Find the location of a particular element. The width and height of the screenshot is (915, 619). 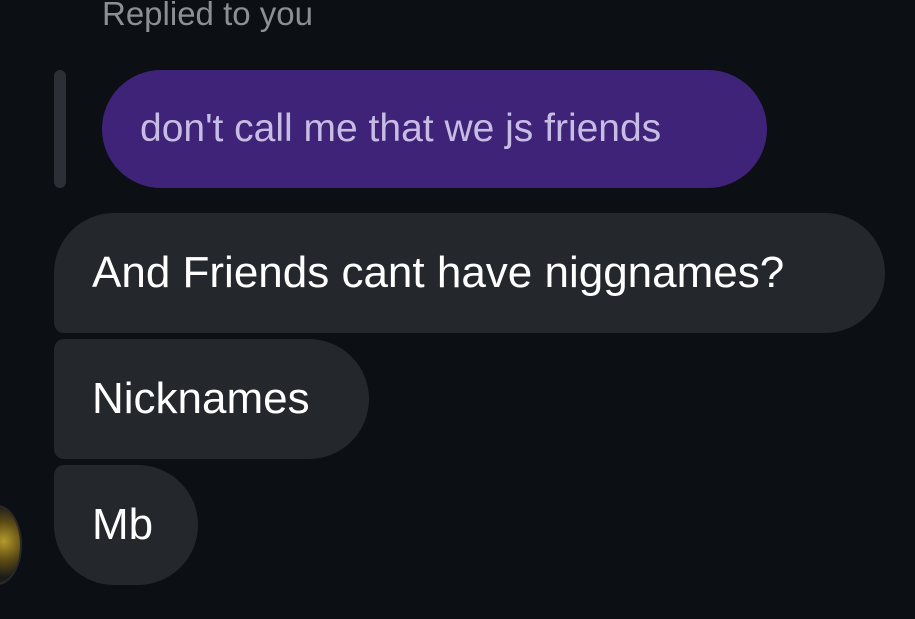

sender-avatar is located at coordinates (11, 545).